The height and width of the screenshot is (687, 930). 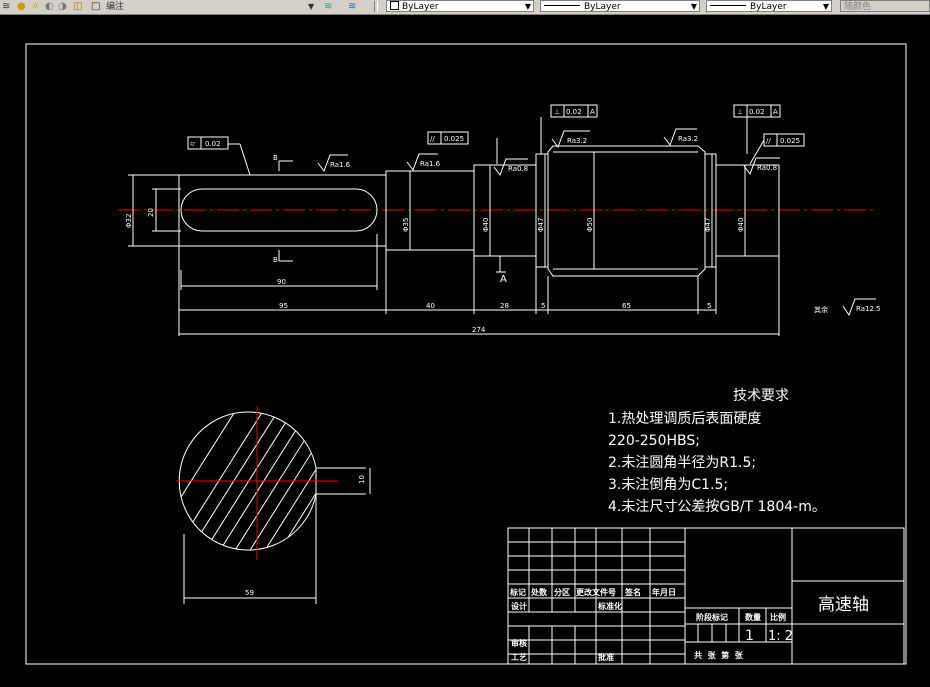 I want to click on svg-text: 标记, so click(x=517, y=592).